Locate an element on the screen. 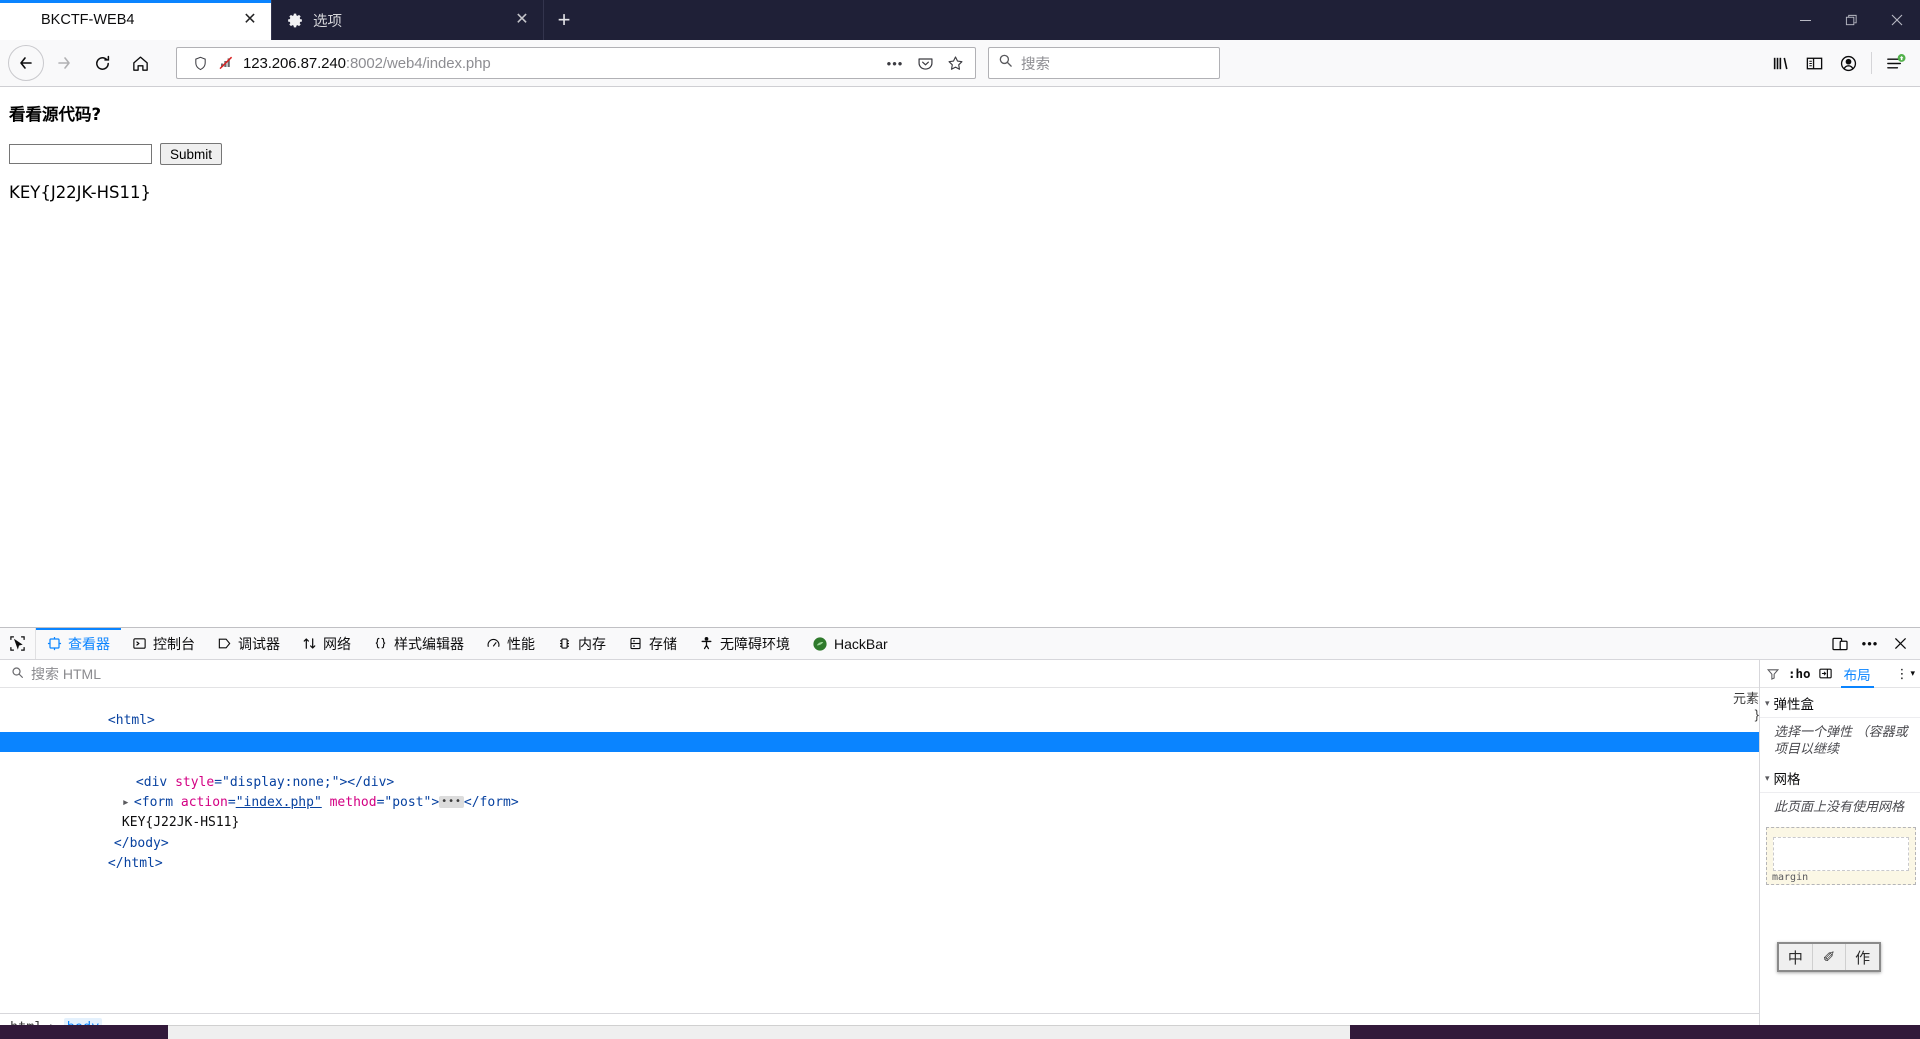 This screenshot has width=1920, height=1039. node-head: ▸<head>•••</head> is located at coordinates (879, 730).